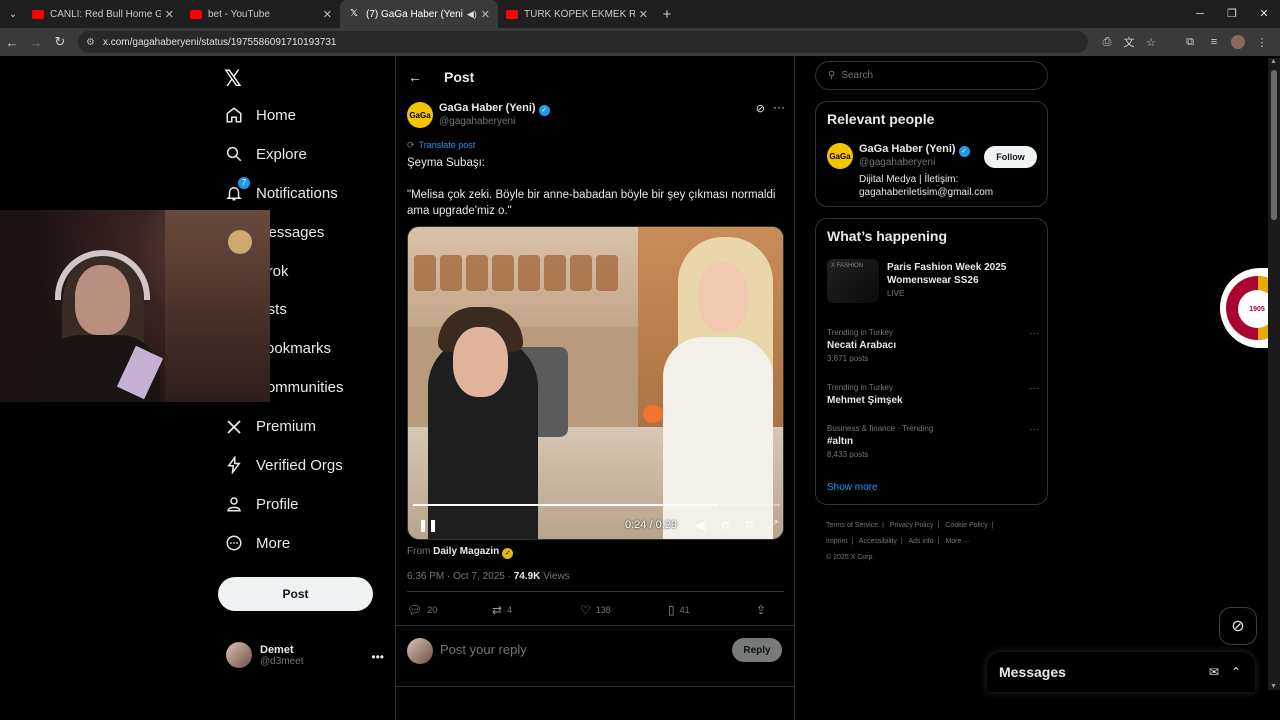 This screenshot has width=1280, height=720. I want to click on close-window-icon: ✕, so click(1264, 14).